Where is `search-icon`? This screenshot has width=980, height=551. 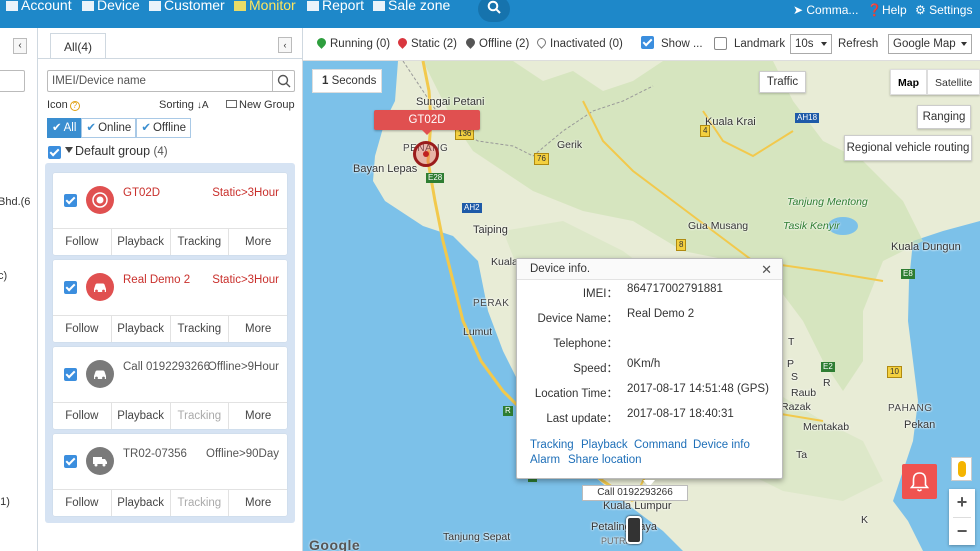 search-icon is located at coordinates (494, 7).